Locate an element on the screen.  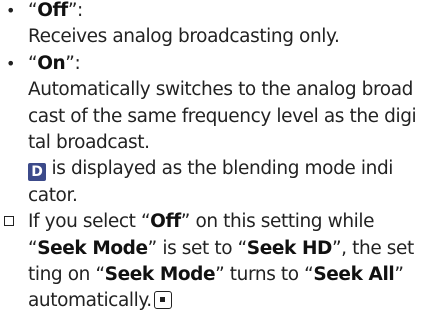
blending-mode-d-icon: D is located at coordinates (37, 172).